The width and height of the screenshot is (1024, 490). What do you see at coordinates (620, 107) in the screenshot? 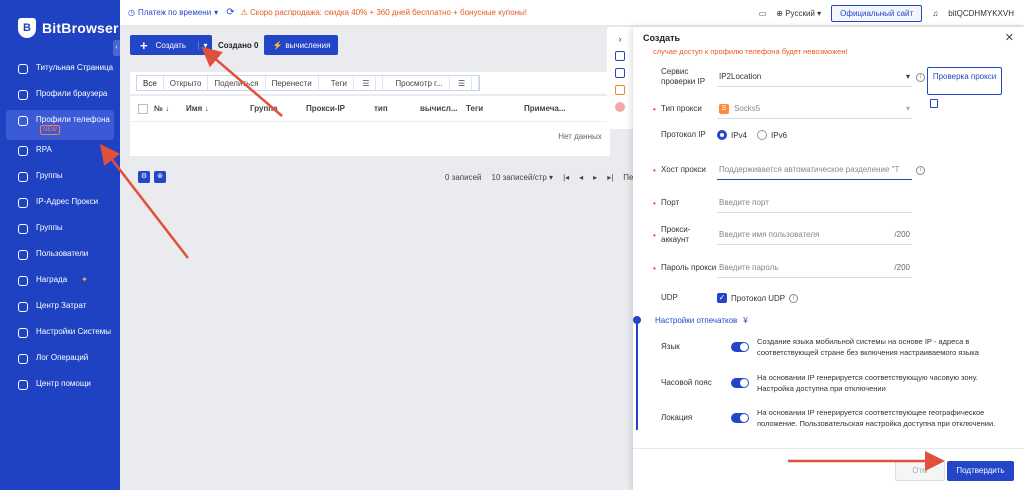
I see `record-icon` at bounding box center [620, 107].